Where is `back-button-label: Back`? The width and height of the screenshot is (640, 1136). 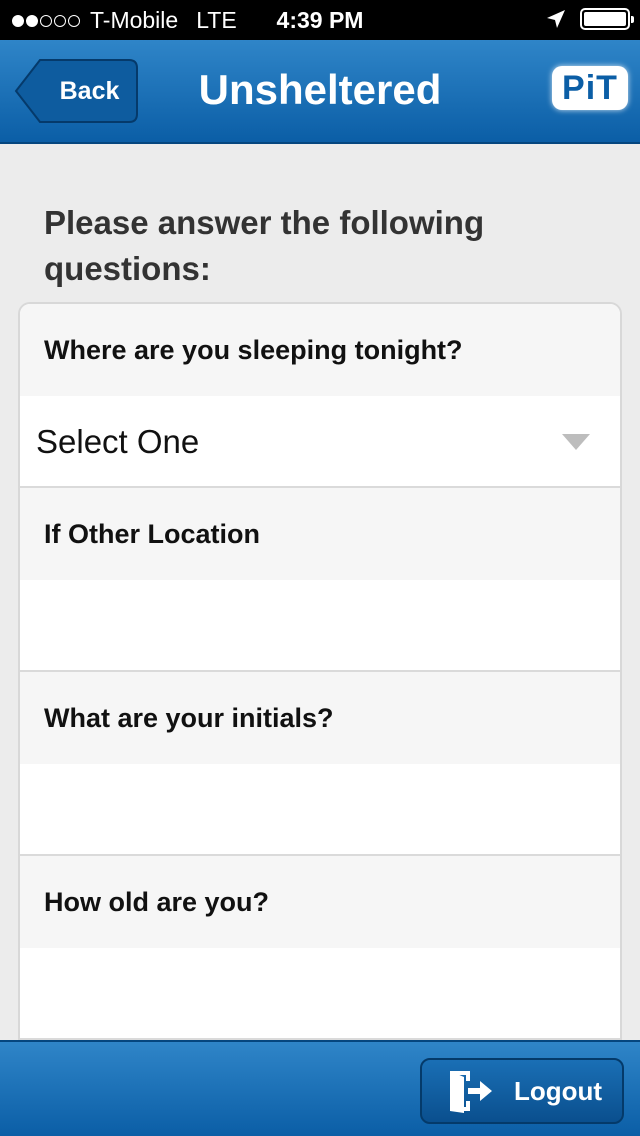
back-button-label: Back is located at coordinates (89, 90).